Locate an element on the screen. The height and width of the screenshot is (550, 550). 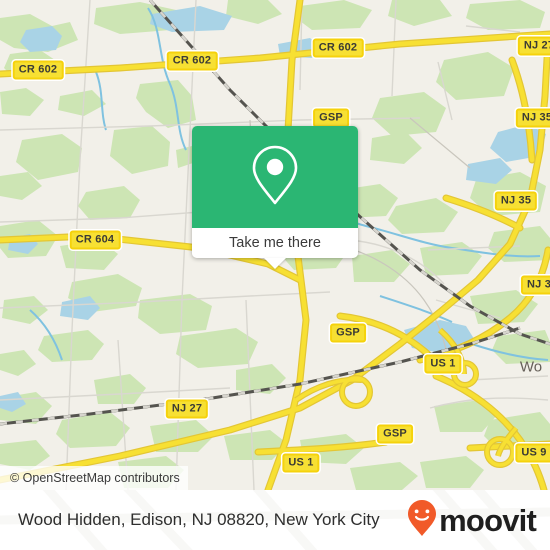
road-shield-cr-602-mid: CR 602 is located at coordinates (192, 61).